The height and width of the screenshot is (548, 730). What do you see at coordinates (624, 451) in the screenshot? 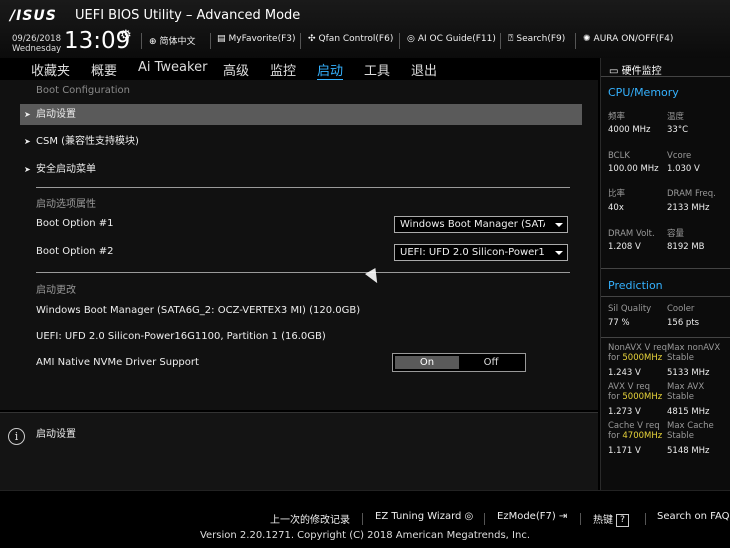
I see `monitor-value: 1.171 V` at bounding box center [624, 451].